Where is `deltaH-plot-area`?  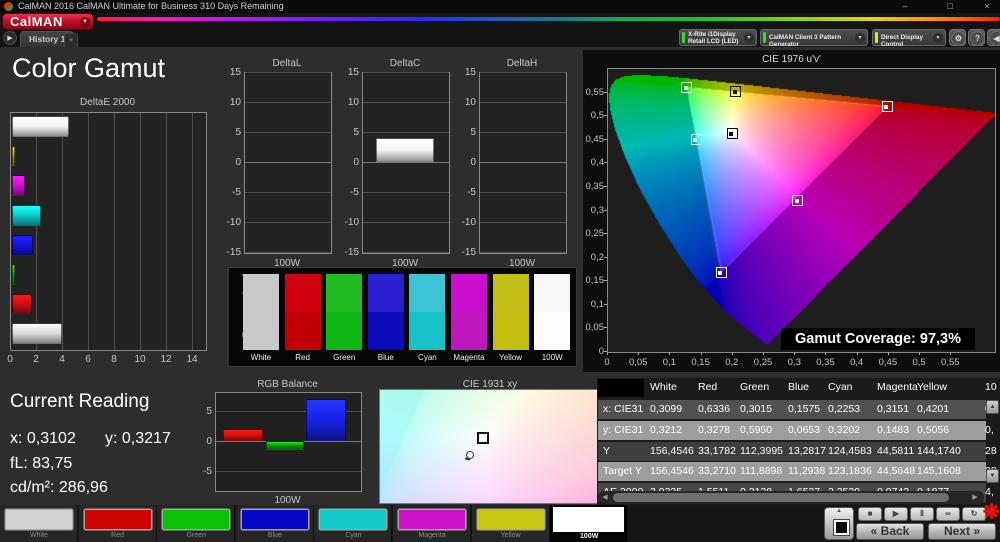 deltaH-plot-area is located at coordinates (523, 163).